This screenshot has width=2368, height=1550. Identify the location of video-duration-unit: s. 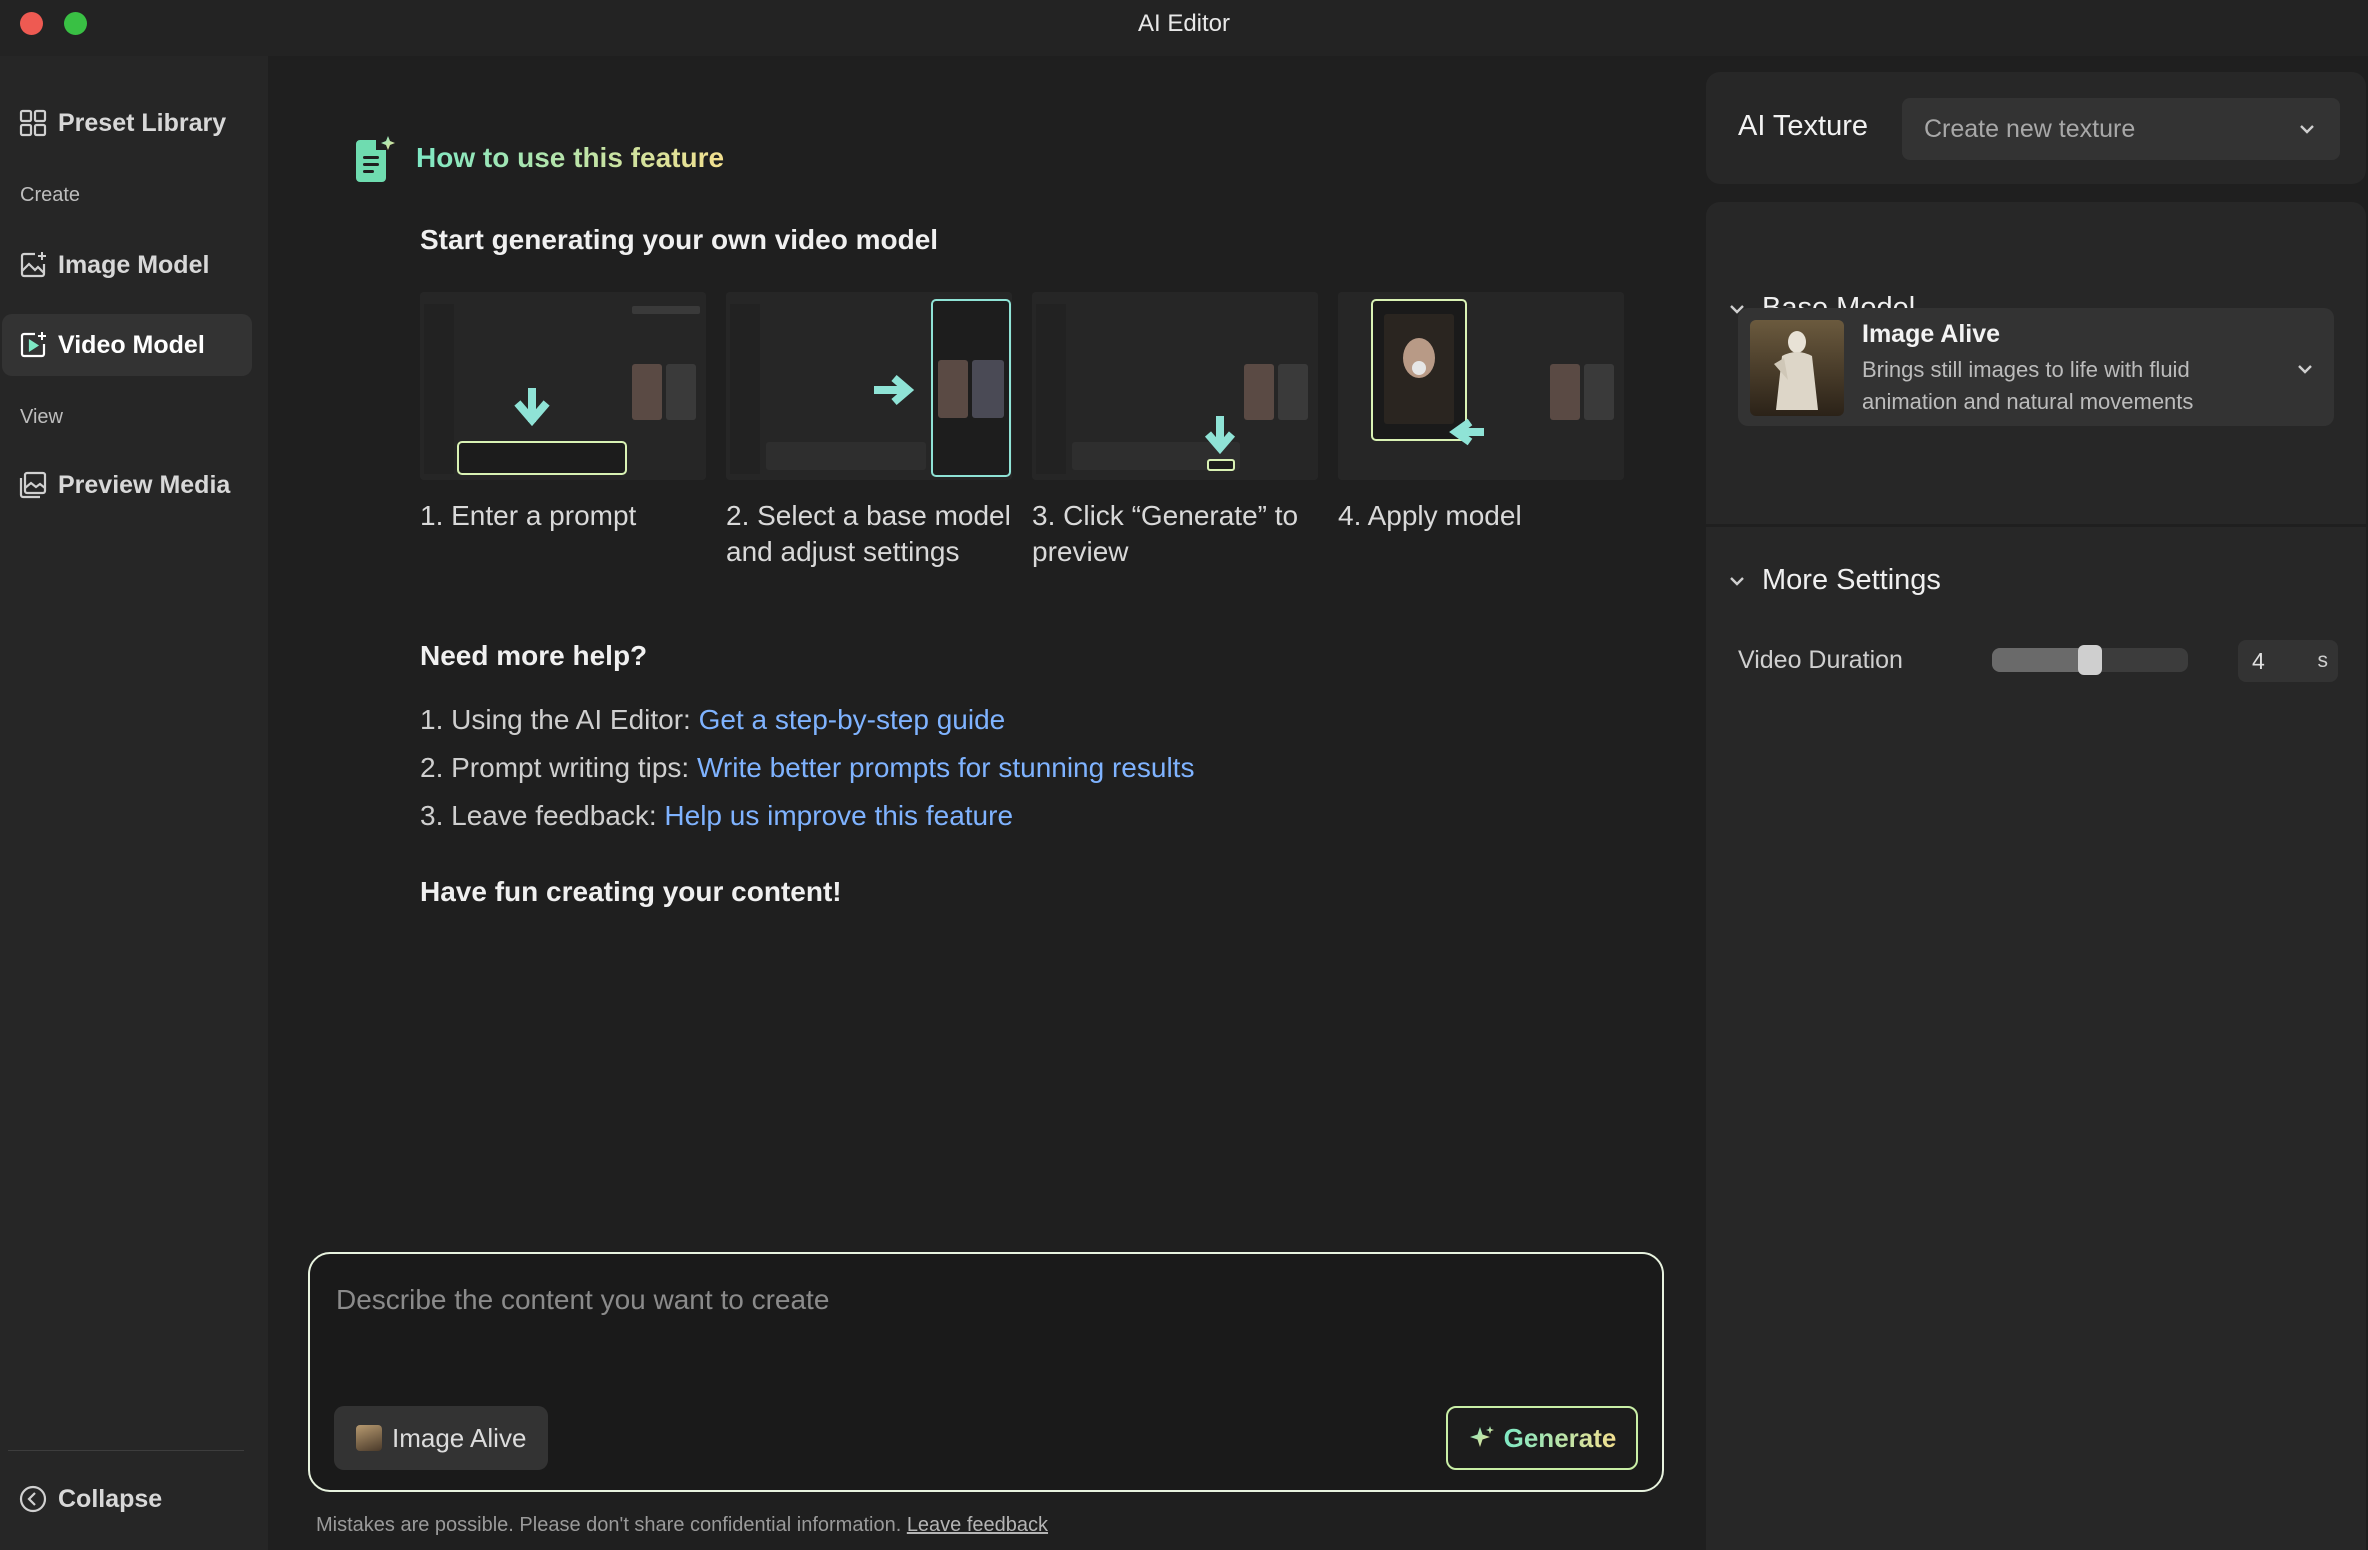
(2323, 660).